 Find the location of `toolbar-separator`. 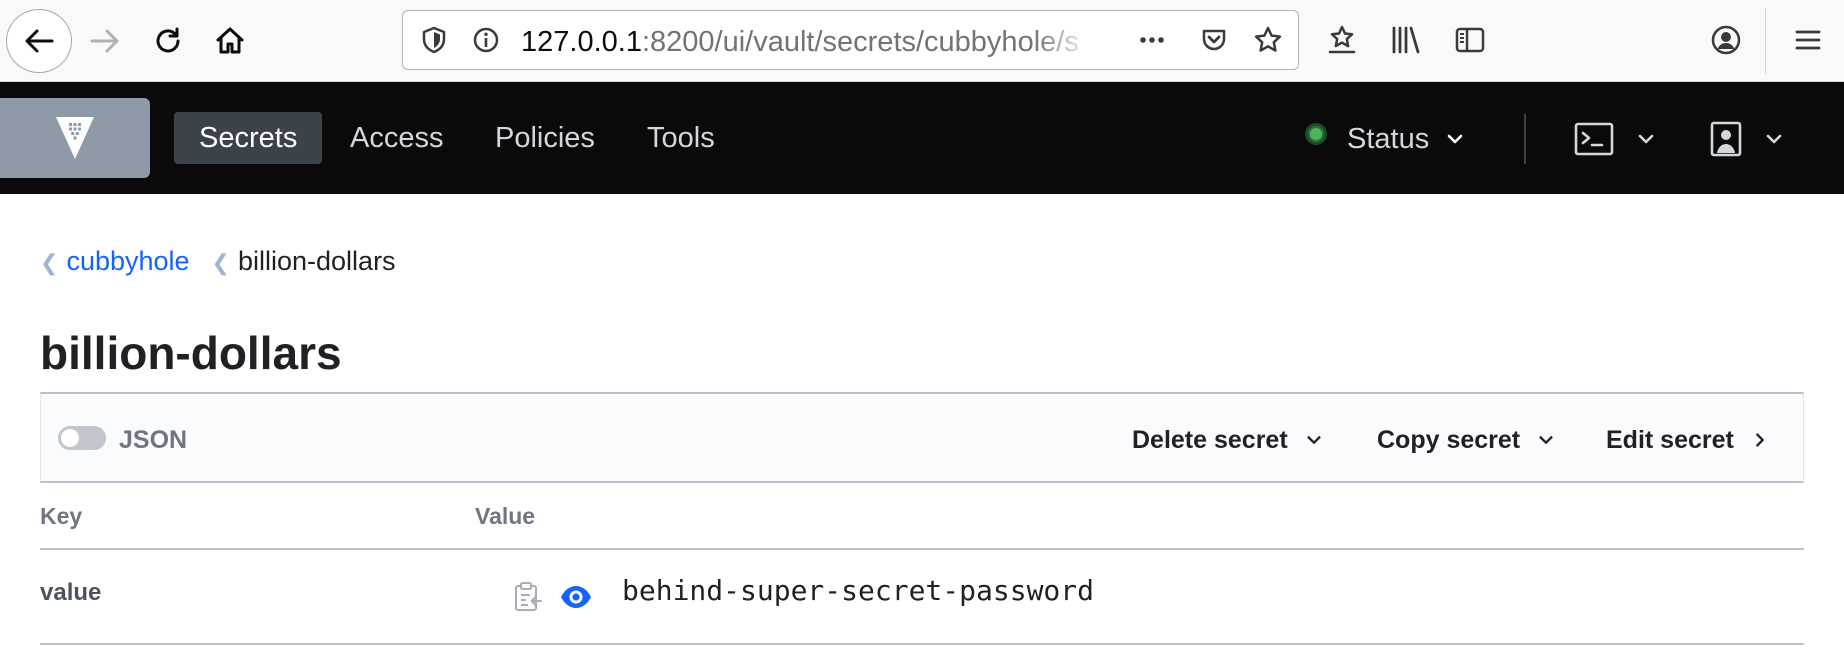

toolbar-separator is located at coordinates (1765, 41).